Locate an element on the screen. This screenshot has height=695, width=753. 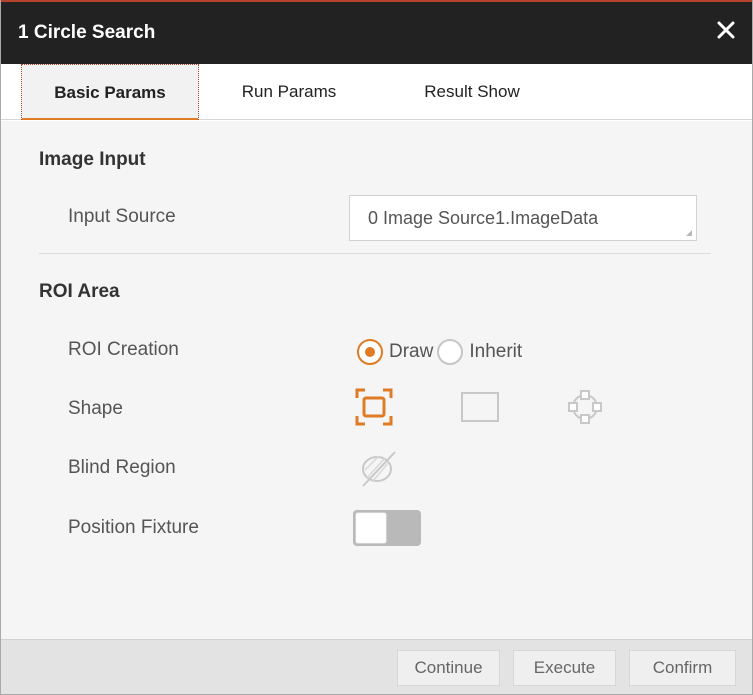
input-source-field: 0 Image Source1.ImageData is located at coordinates (523, 218).